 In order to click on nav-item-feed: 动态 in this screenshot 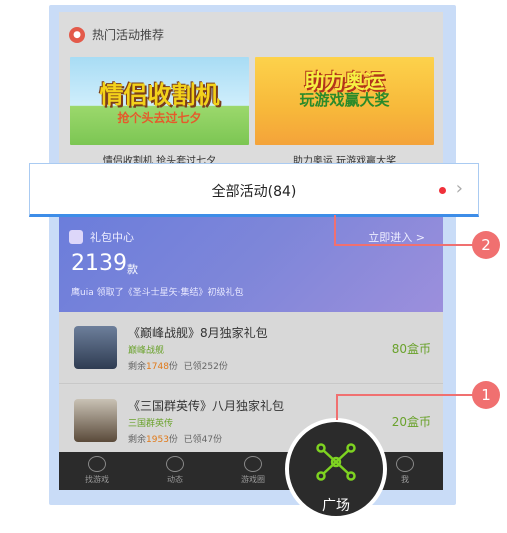, I will do `click(175, 471)`.